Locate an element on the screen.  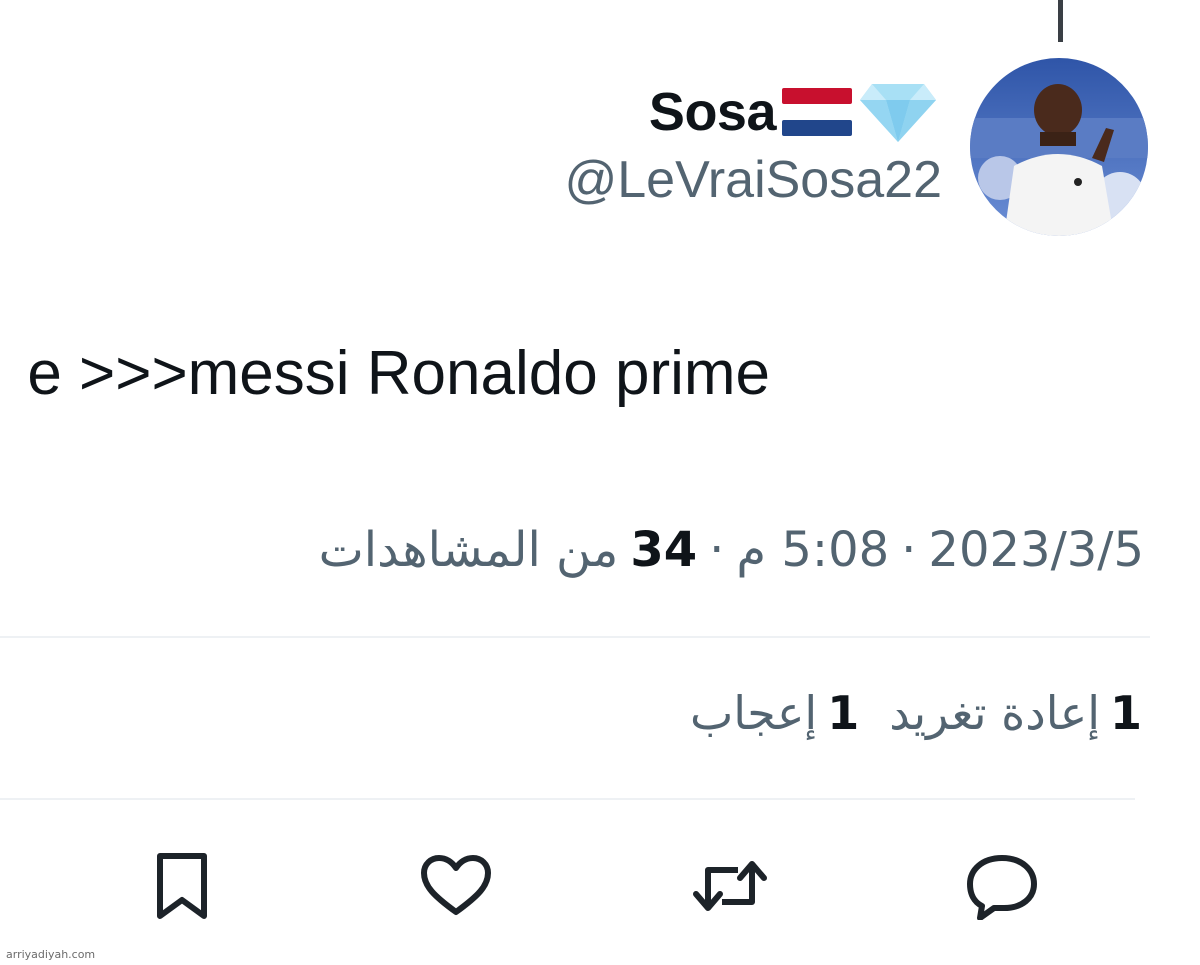
bookmark-icon is located at coordinates (182, 886).